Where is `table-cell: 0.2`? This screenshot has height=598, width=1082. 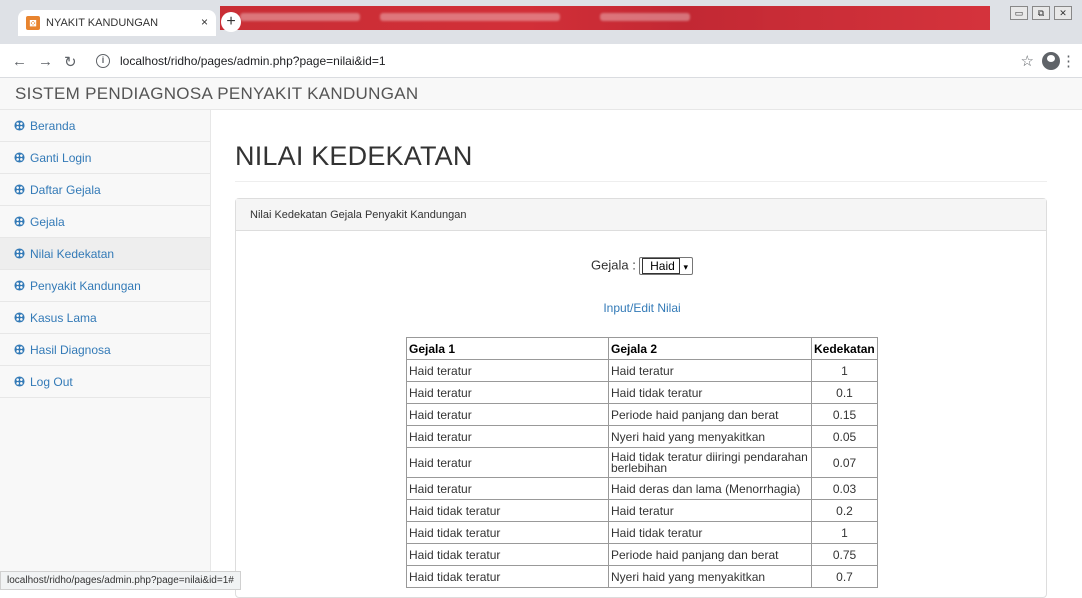 table-cell: 0.2 is located at coordinates (844, 510).